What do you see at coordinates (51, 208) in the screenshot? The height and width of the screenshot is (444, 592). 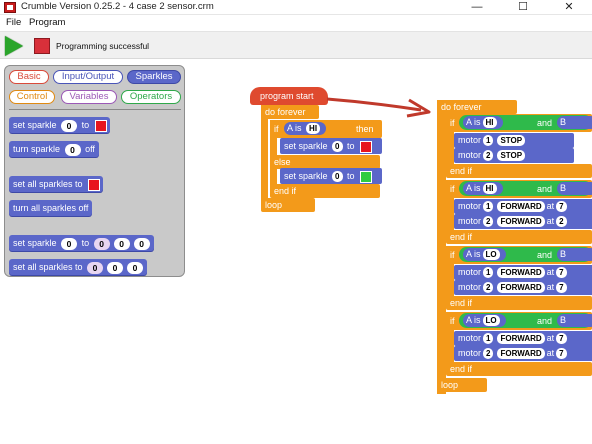 I see `palette-block-turn-all-sparkles-off: turn all sparkles off` at bounding box center [51, 208].